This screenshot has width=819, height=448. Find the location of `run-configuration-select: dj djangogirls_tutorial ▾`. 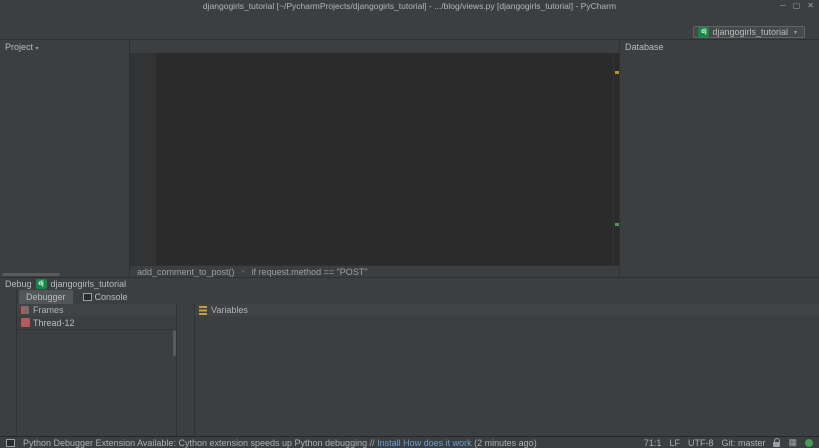

run-configuration-select: dj djangogirls_tutorial ▾ is located at coordinates (749, 32).